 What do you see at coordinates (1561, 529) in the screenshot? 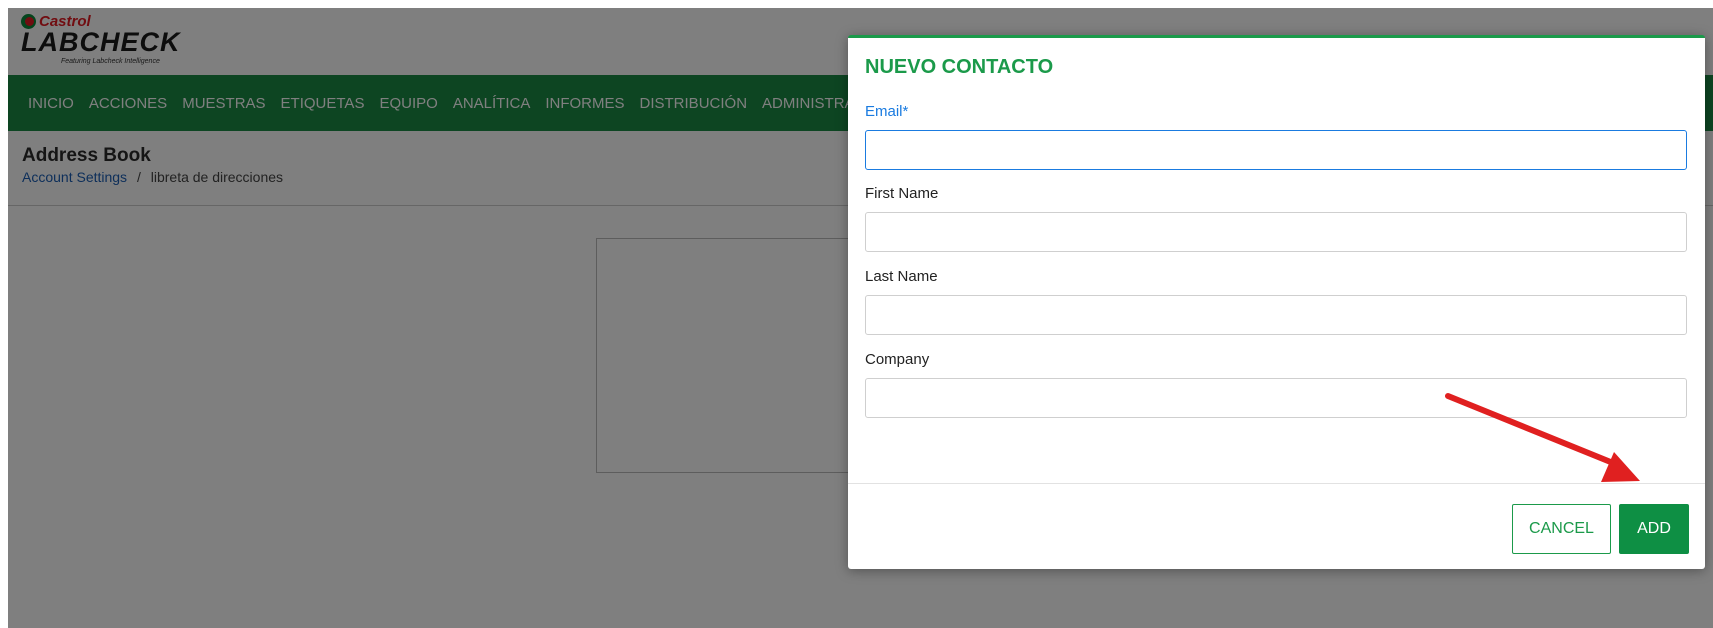
I see `cancel-button: CANCEL` at bounding box center [1561, 529].